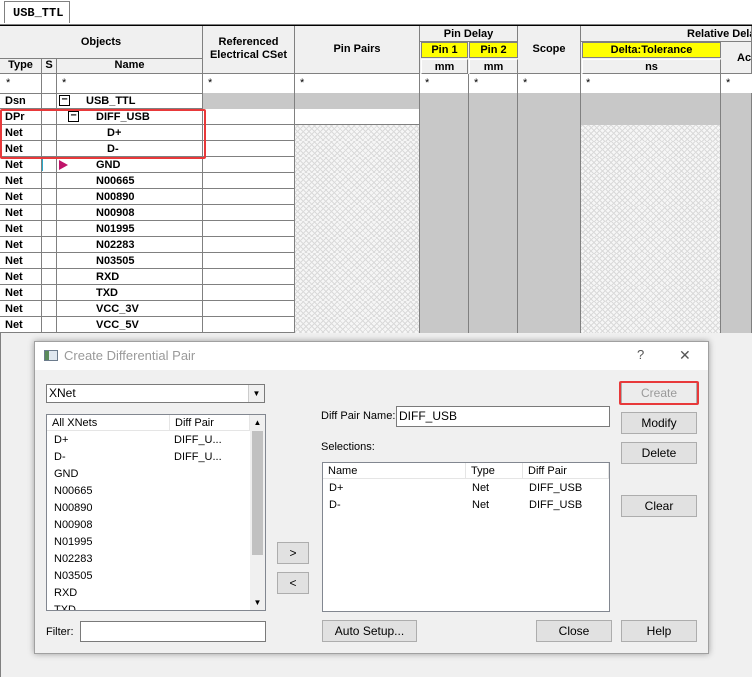 The image size is (752, 677). What do you see at coordinates (148, 593) in the screenshot?
I see `xnet-list-item: RXD` at bounding box center [148, 593].